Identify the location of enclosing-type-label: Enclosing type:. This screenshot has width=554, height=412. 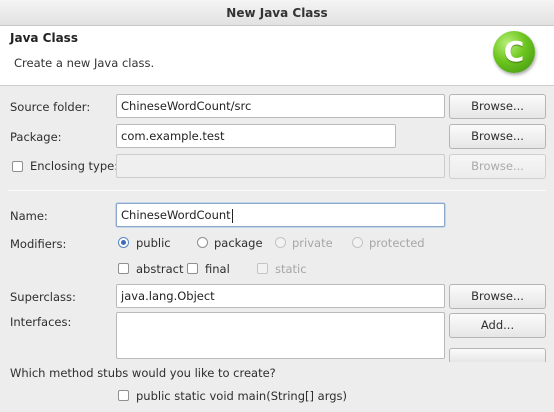
(74, 166).